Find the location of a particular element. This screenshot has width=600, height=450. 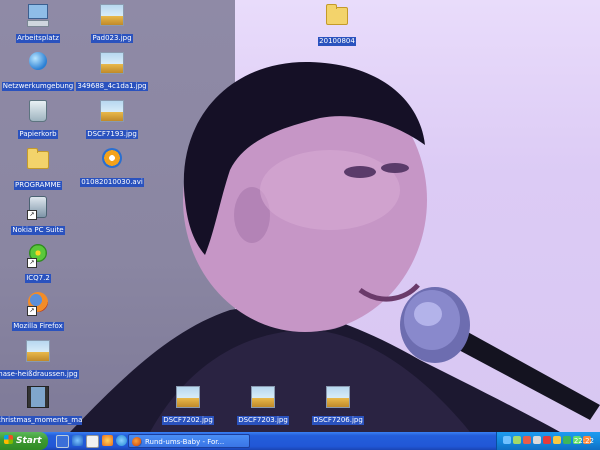

my-computer-icon is located at coordinates (38, 16).